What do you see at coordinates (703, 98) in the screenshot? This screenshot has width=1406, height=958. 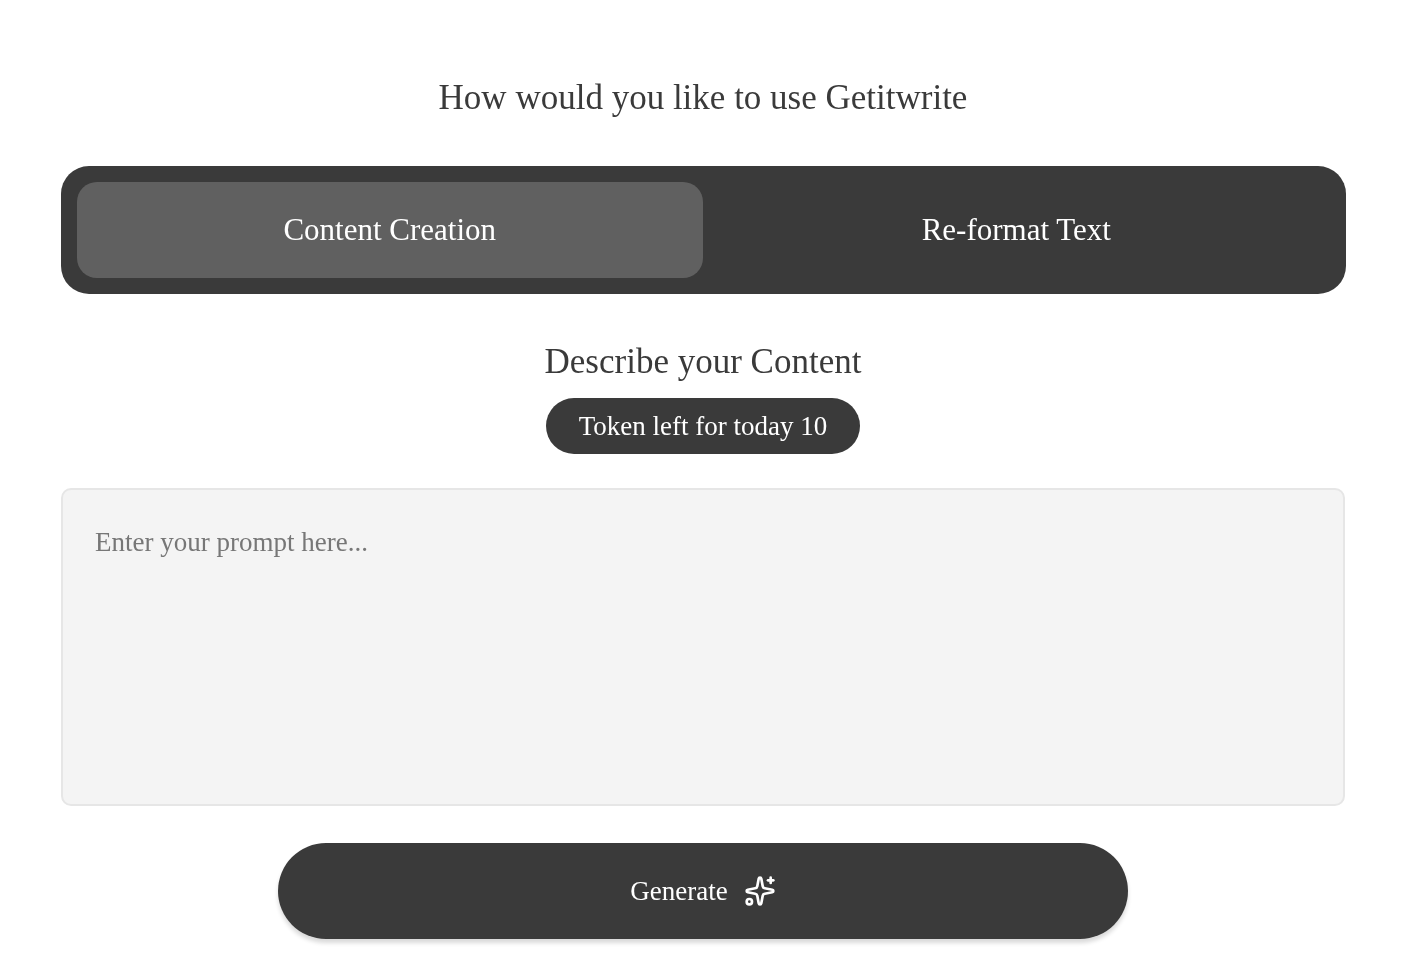 I see `page-heading: How would you like to use Getitwrite` at bounding box center [703, 98].